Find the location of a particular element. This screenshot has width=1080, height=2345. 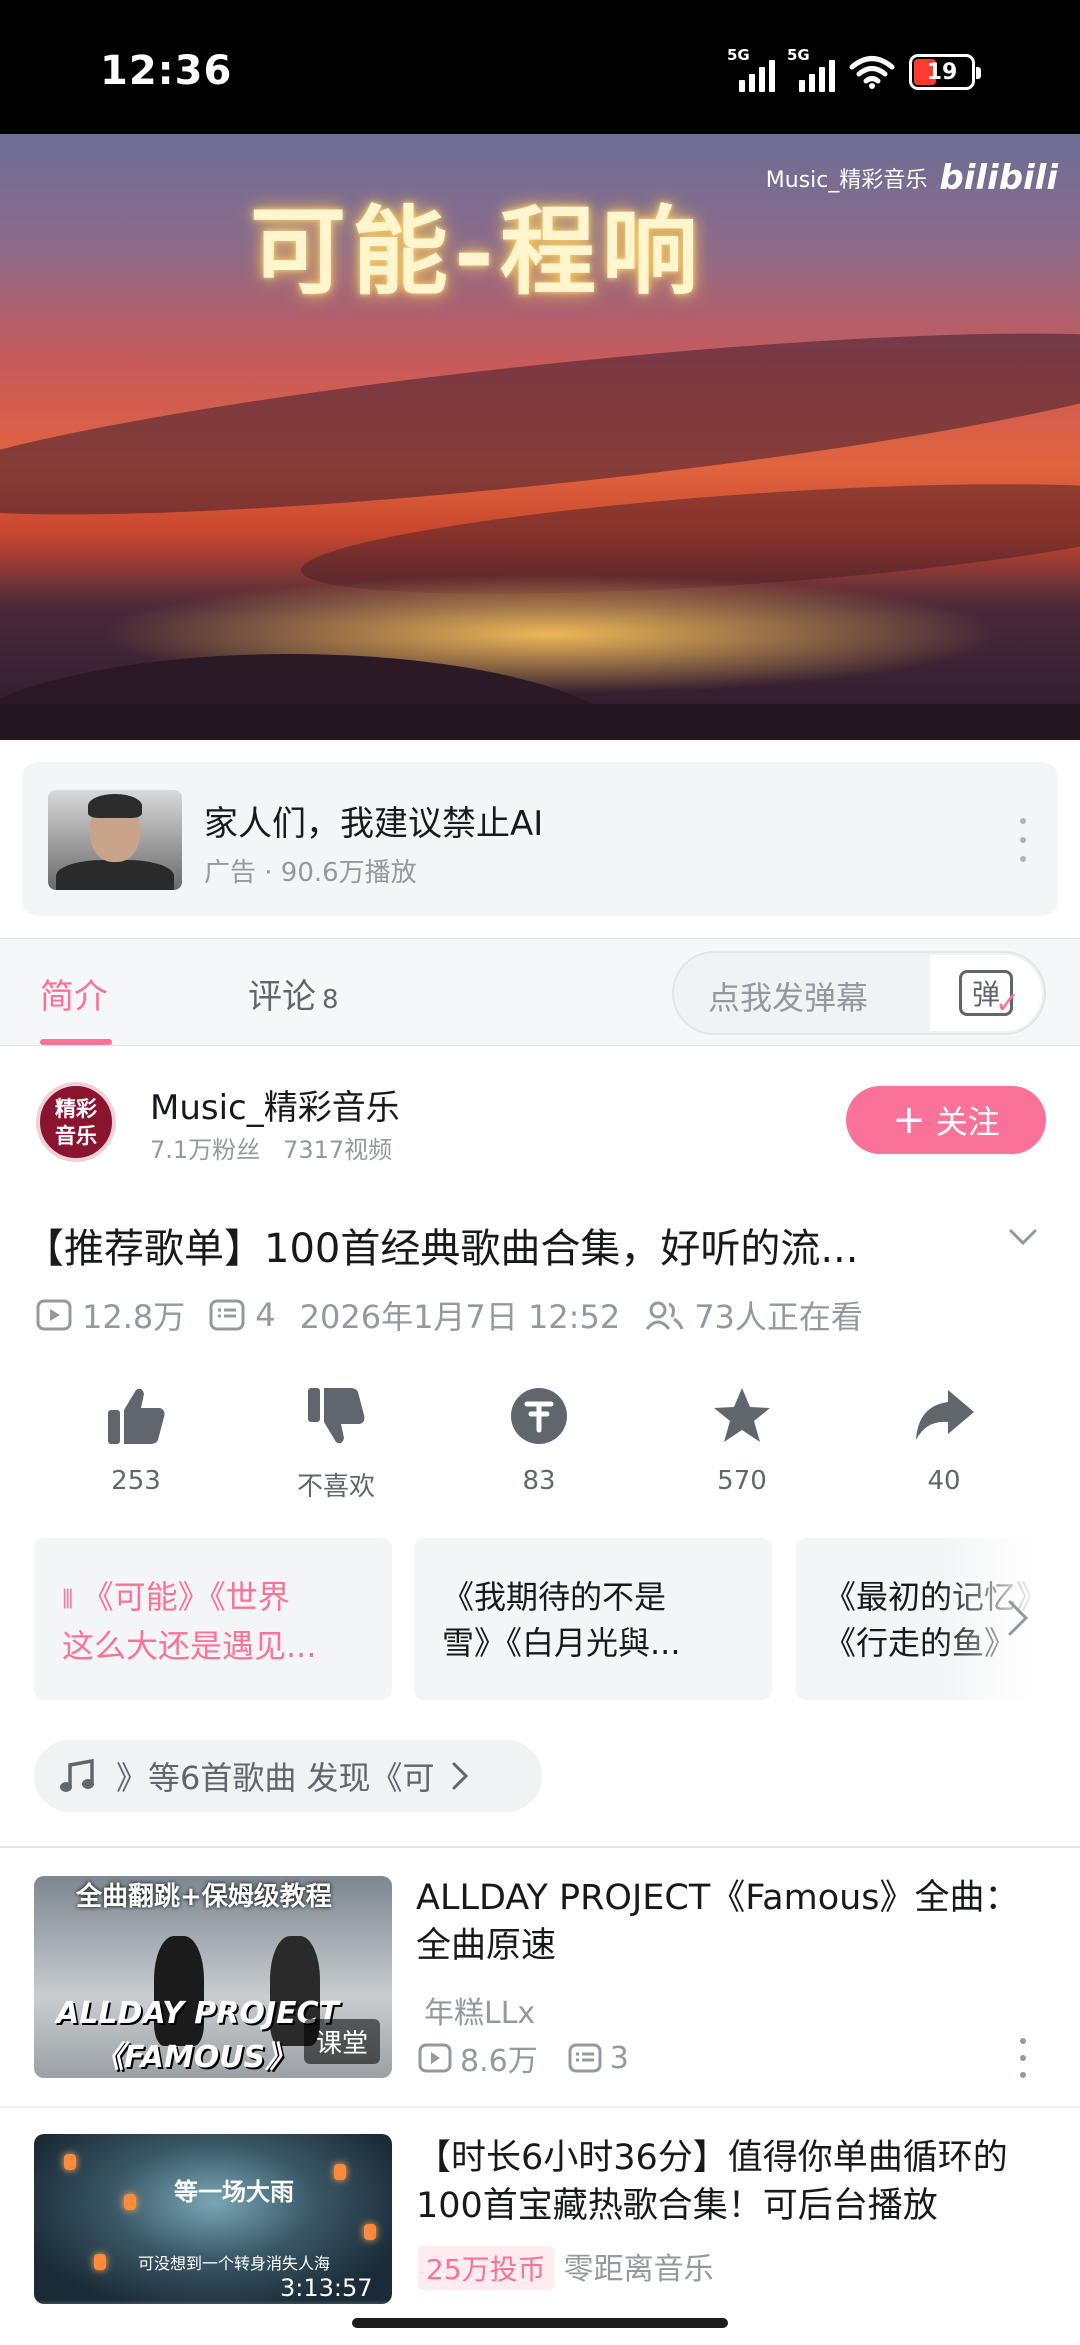

like-button: 253 is located at coordinates (136, 1440).